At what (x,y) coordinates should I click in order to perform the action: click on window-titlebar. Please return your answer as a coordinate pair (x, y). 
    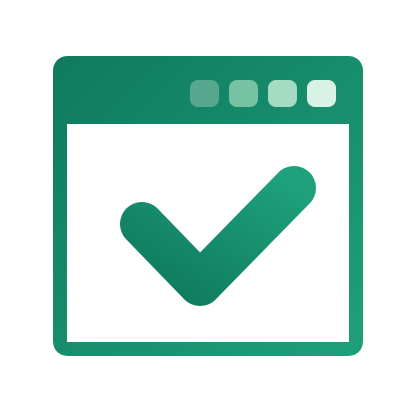
    Looking at the image, I should click on (208, 89).